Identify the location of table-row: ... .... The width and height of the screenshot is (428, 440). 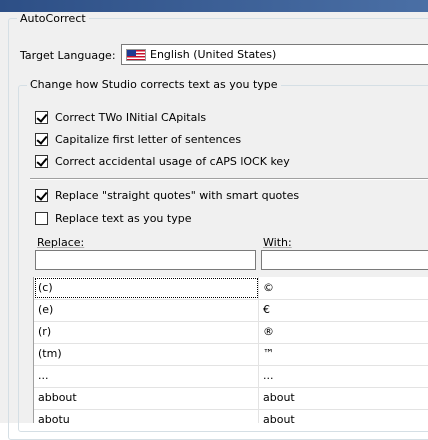
(231, 376).